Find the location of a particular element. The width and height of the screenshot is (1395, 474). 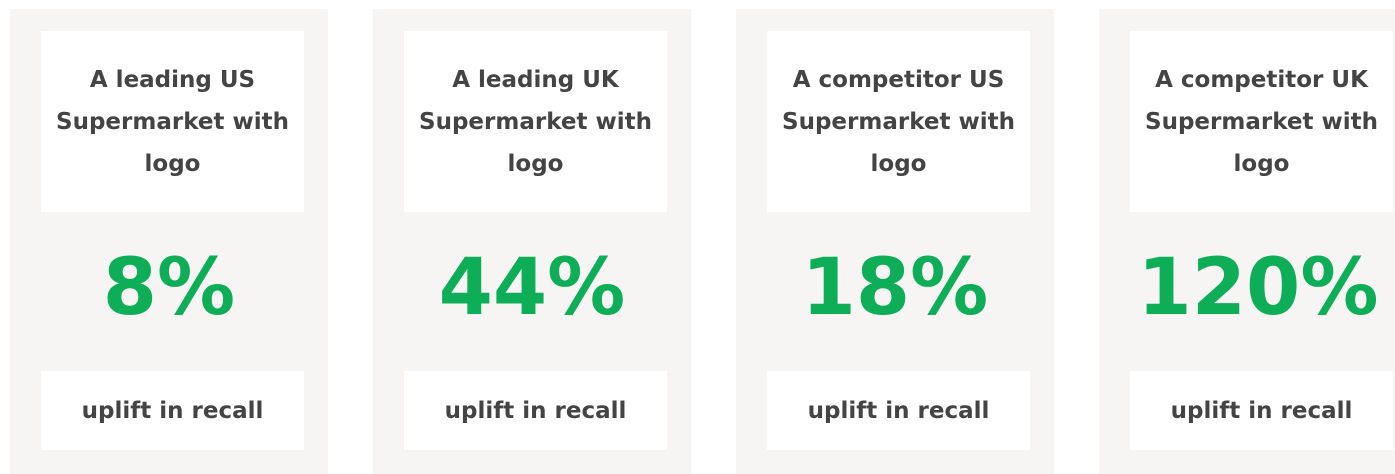

card-title: A competitor UK Supermarket with logo is located at coordinates (1261, 121).